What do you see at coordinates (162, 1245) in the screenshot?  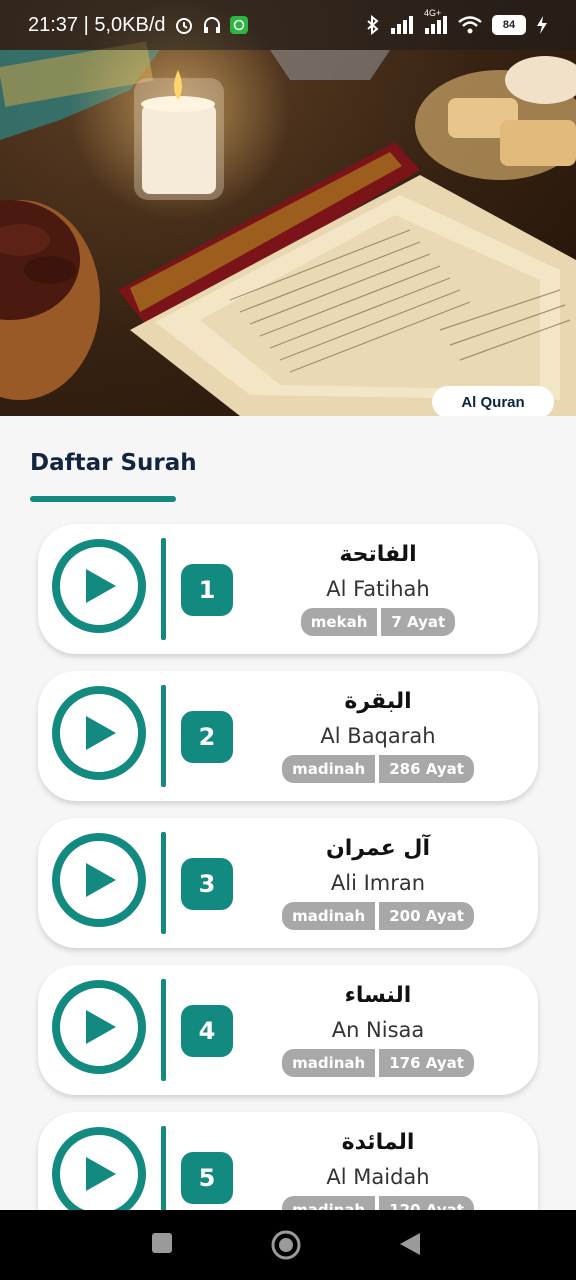 I see `recents-icon` at bounding box center [162, 1245].